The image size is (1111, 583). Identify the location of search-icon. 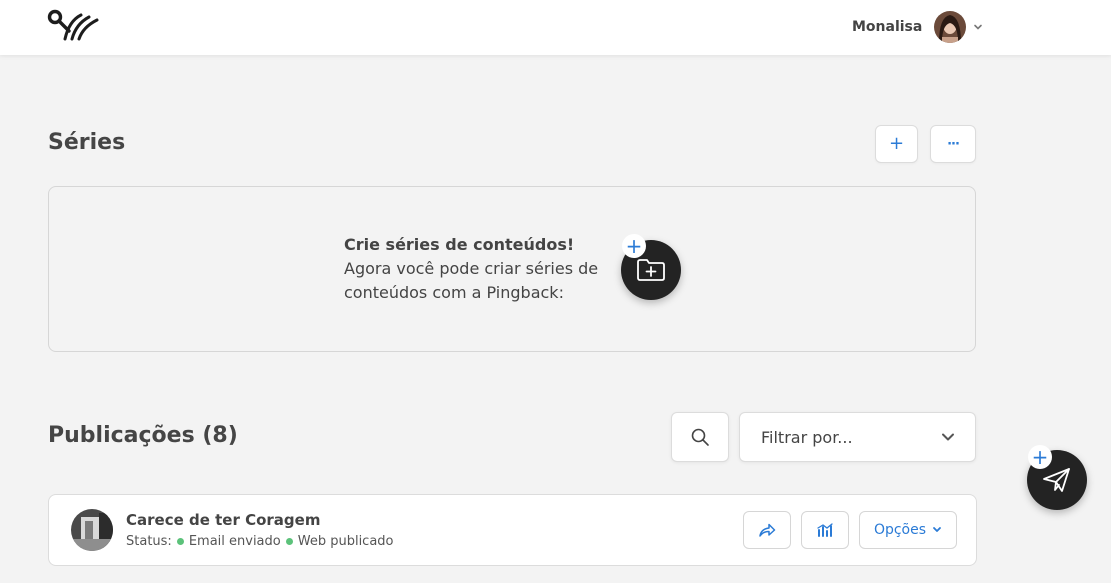
(700, 437).